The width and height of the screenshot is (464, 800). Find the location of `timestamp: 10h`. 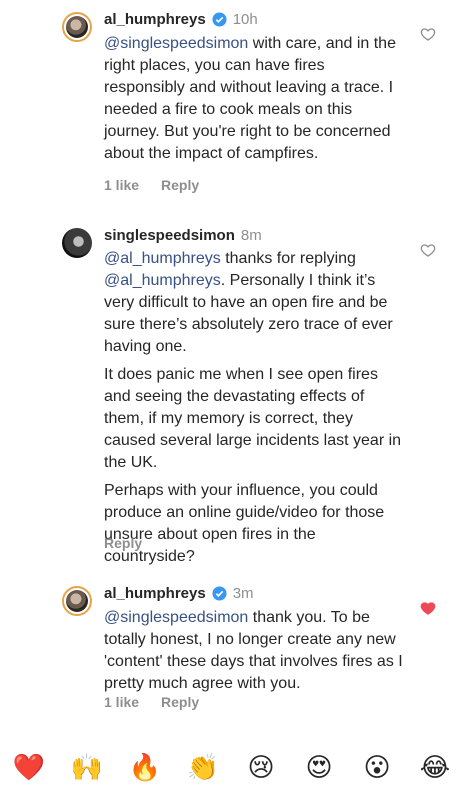

timestamp: 10h is located at coordinates (245, 19).